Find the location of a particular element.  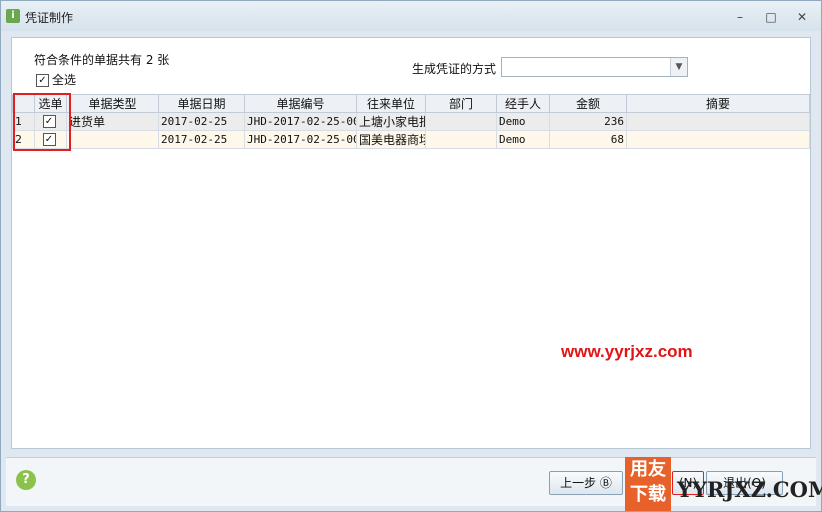

col-header-rownum is located at coordinates (23, 103).